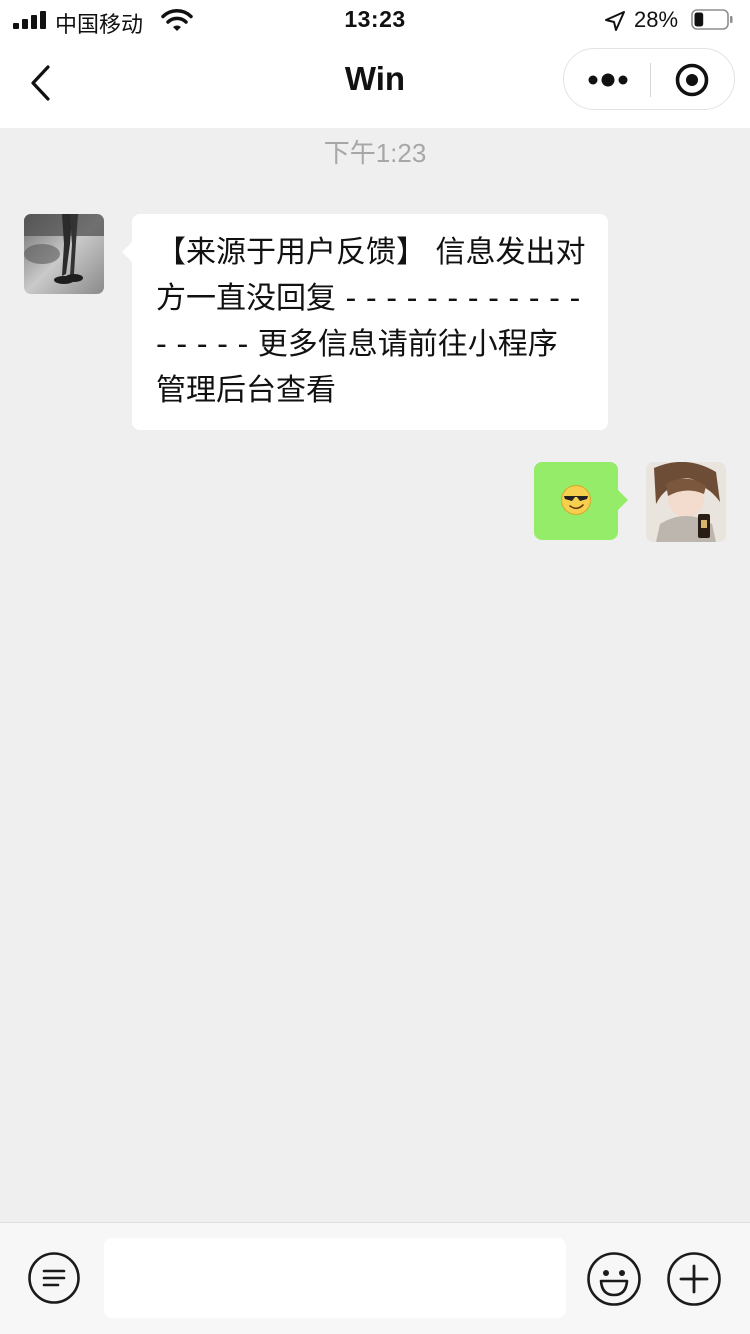 Image resolution: width=750 pixels, height=1334 pixels. What do you see at coordinates (375, 153) in the screenshot?
I see `message-timestamp: 下午1:23` at bounding box center [375, 153].